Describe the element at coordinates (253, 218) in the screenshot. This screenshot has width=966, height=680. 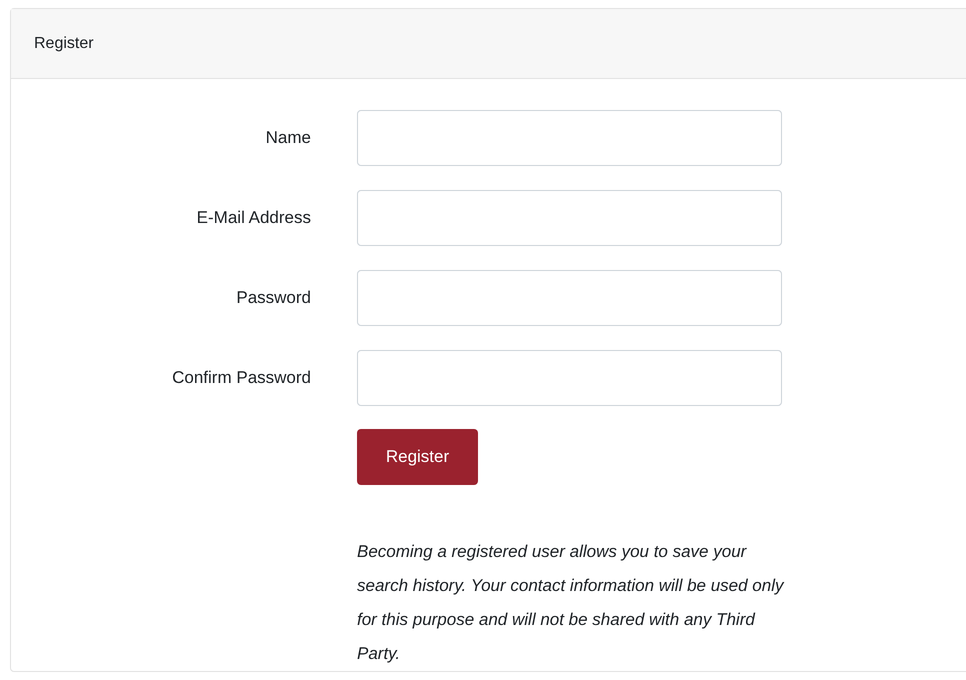
I see `field-label: E-Mail Address` at that location.